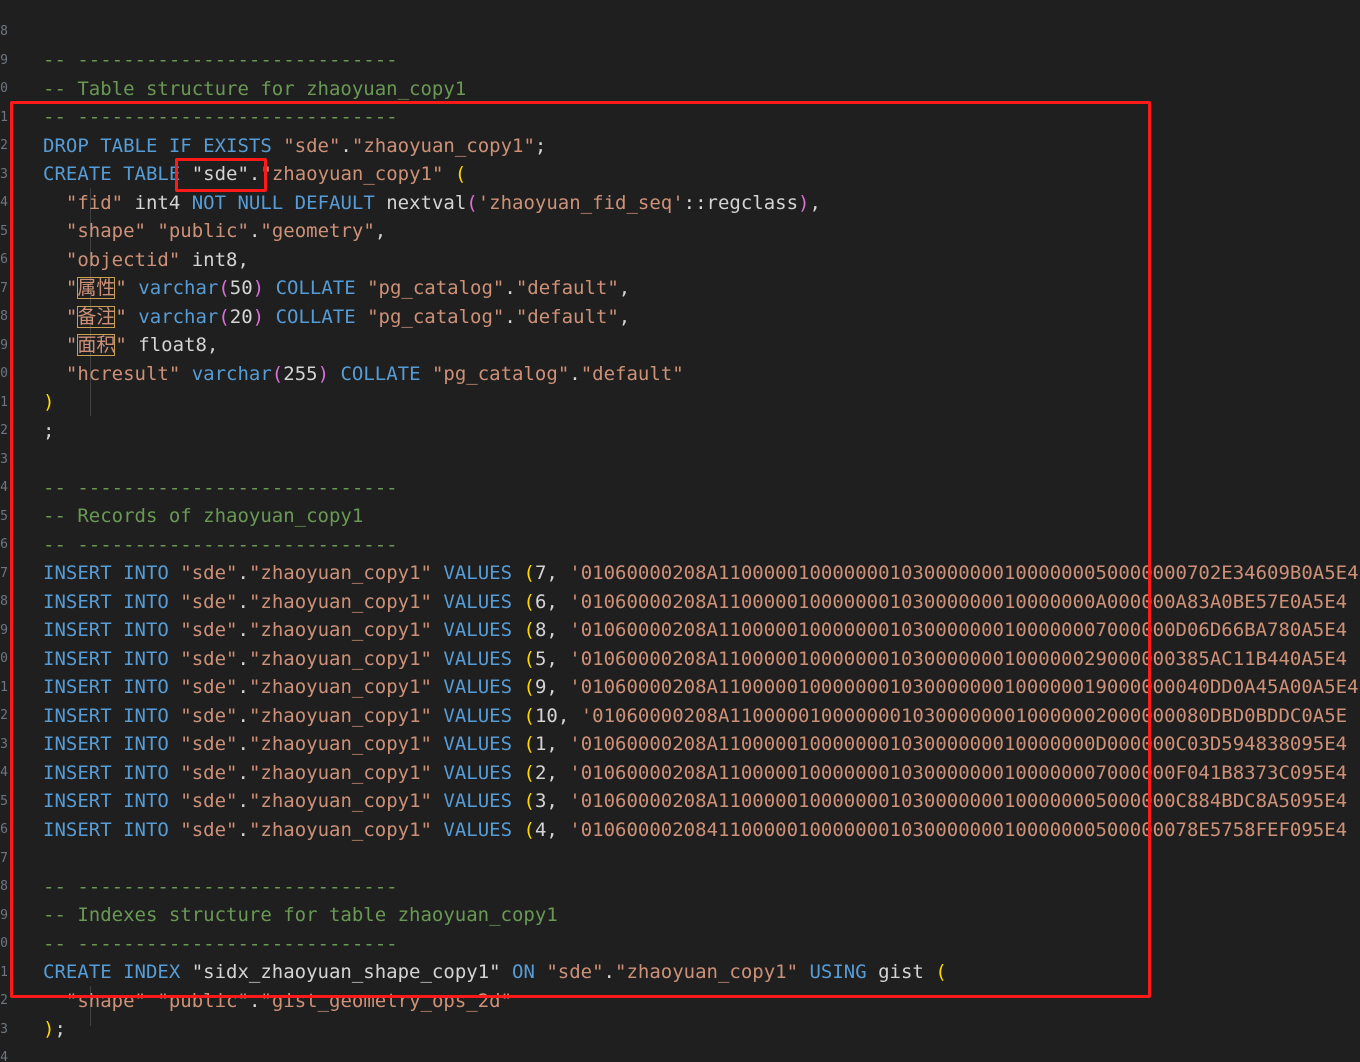  I want to click on code-token: -- Table structure for zhaoyuan_copy1, so click(255, 88).